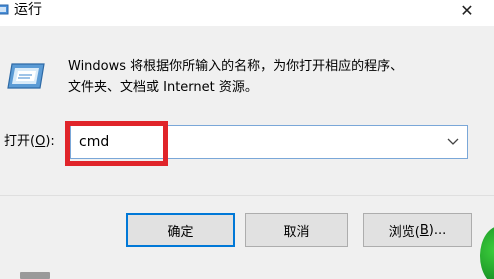 This screenshot has height=279, width=494. I want to click on window-title: 运行, so click(28, 10).